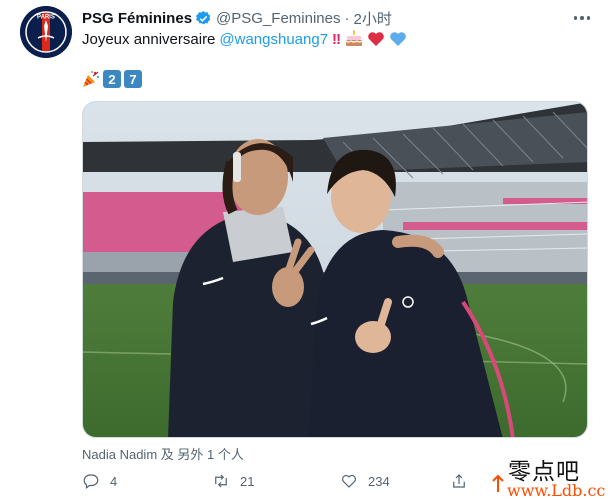 The width and height of the screenshot is (611, 500). I want to click on heart-icon, so click(349, 481).